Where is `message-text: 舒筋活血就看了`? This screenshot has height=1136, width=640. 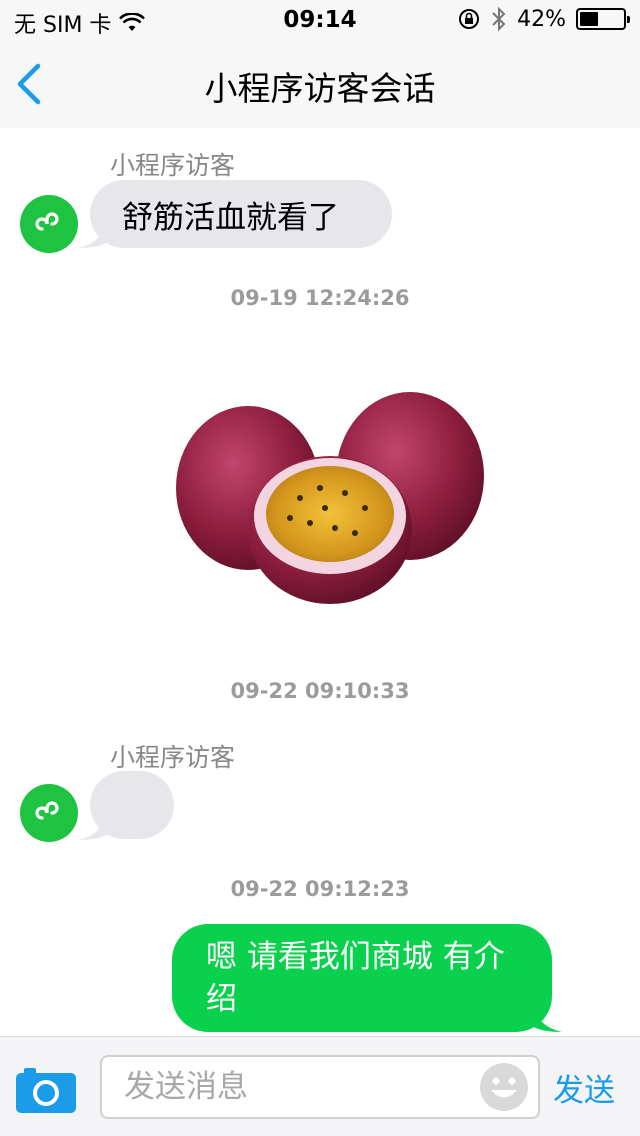
message-text: 舒筋活血就看了 is located at coordinates (230, 217).